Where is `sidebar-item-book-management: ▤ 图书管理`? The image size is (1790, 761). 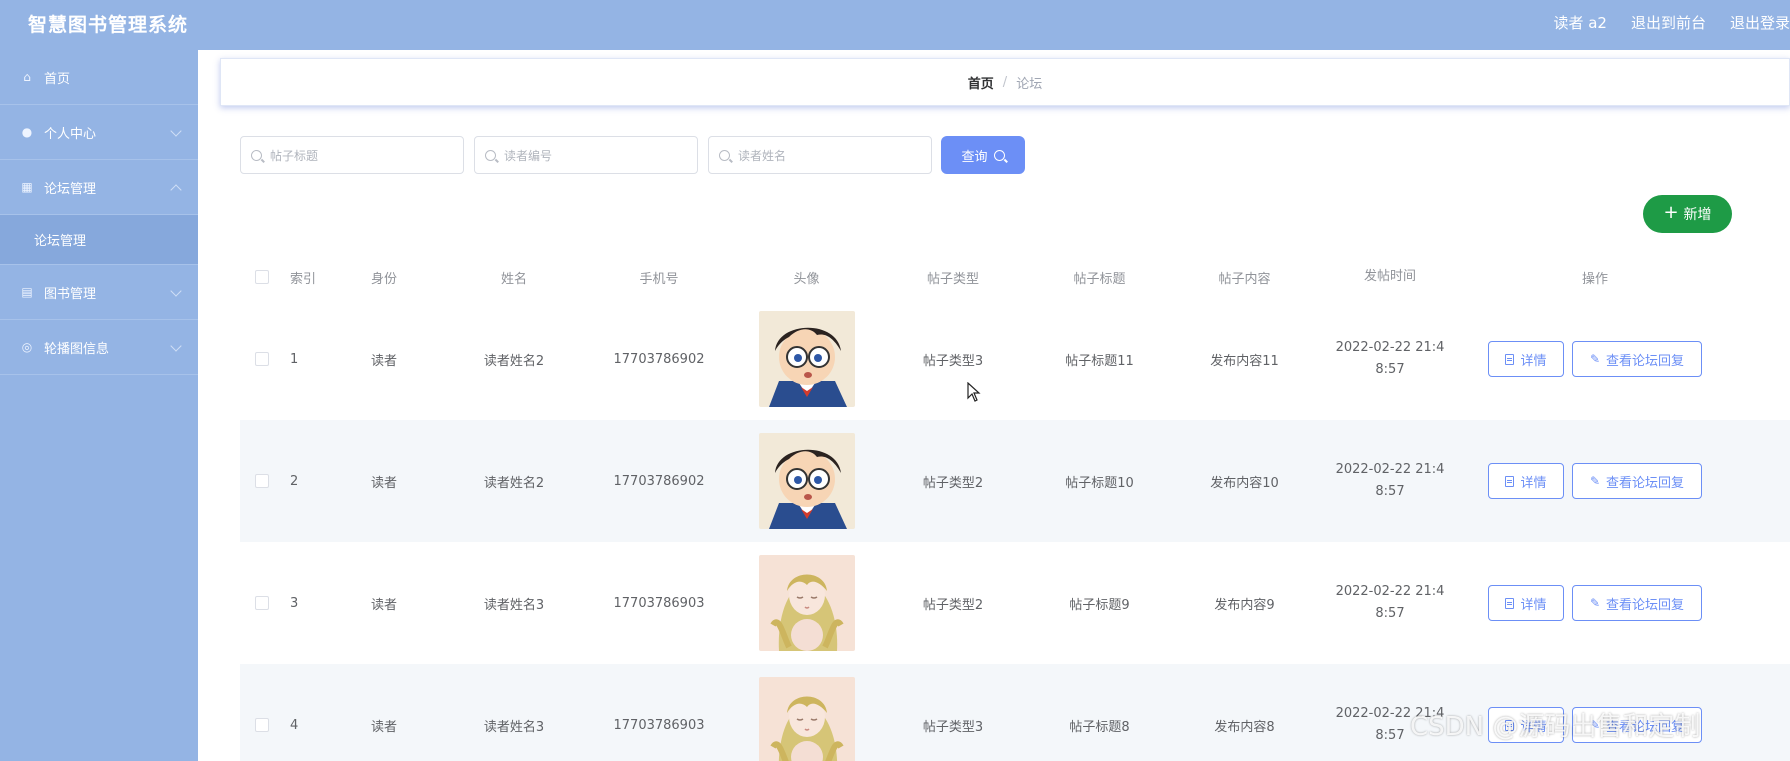 sidebar-item-book-management: ▤ 图书管理 is located at coordinates (99, 292).